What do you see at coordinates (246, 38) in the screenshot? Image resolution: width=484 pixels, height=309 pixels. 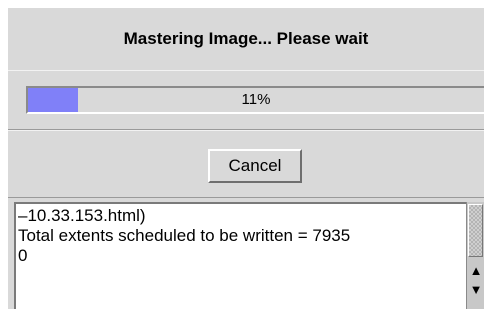 I see `dialog-title: Mastering Image... Please wait` at bounding box center [246, 38].